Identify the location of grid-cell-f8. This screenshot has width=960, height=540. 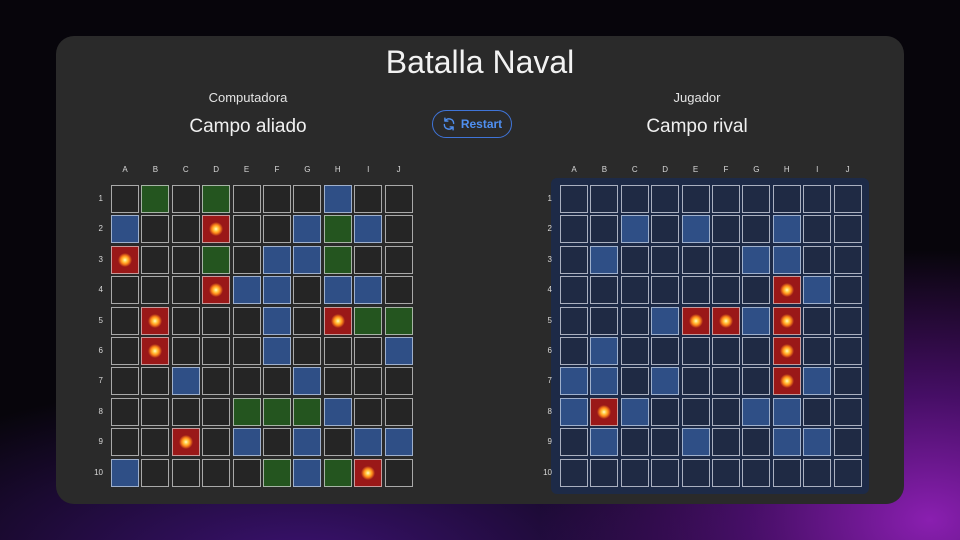
(726, 411).